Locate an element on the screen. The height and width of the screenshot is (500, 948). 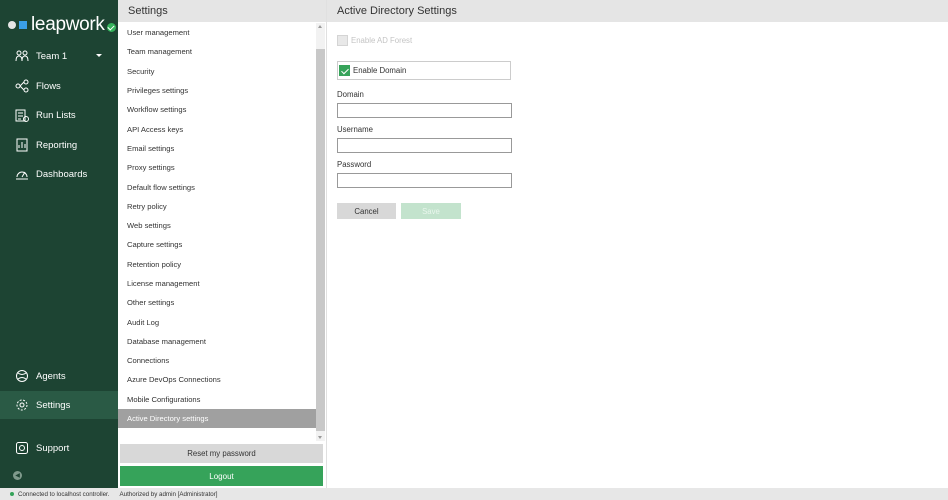
settings-item-team-management: Team management is located at coordinates (217, 51).